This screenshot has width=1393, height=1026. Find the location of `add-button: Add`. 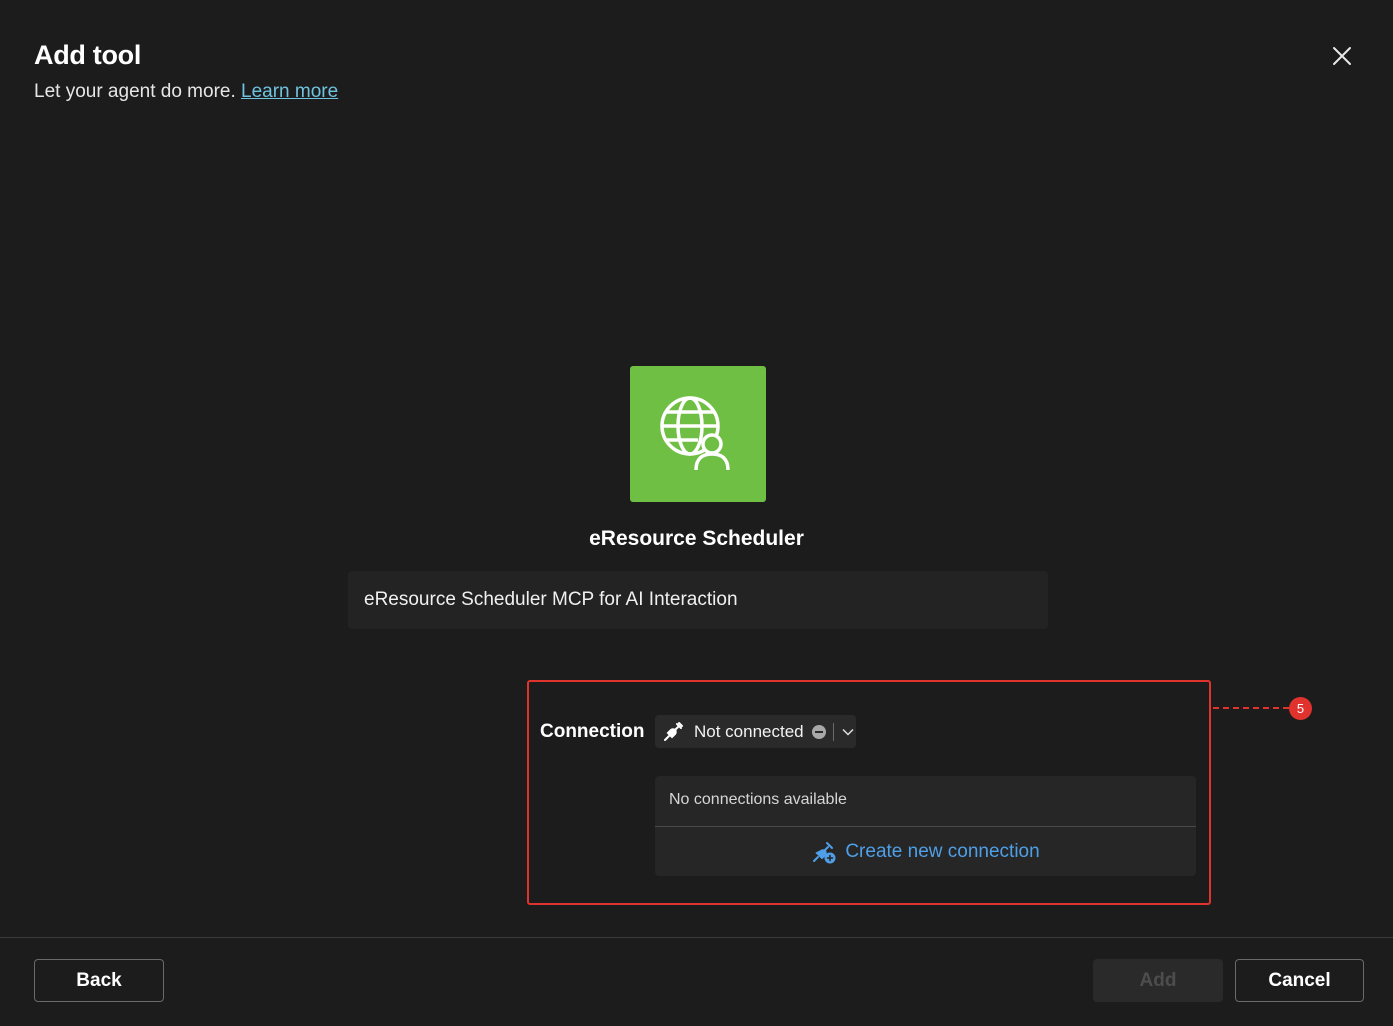

add-button: Add is located at coordinates (1158, 980).